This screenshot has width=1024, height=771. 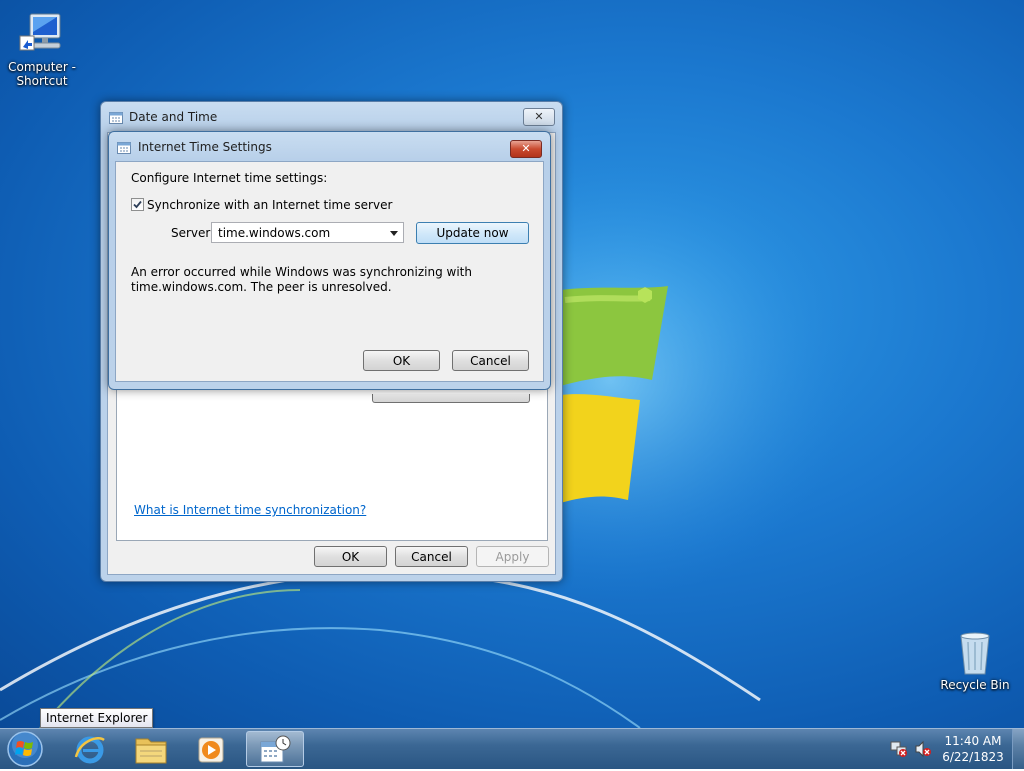 What do you see at coordinates (331, 117) in the screenshot?
I see `date-time-titlebar: Date and Time ✕` at bounding box center [331, 117].